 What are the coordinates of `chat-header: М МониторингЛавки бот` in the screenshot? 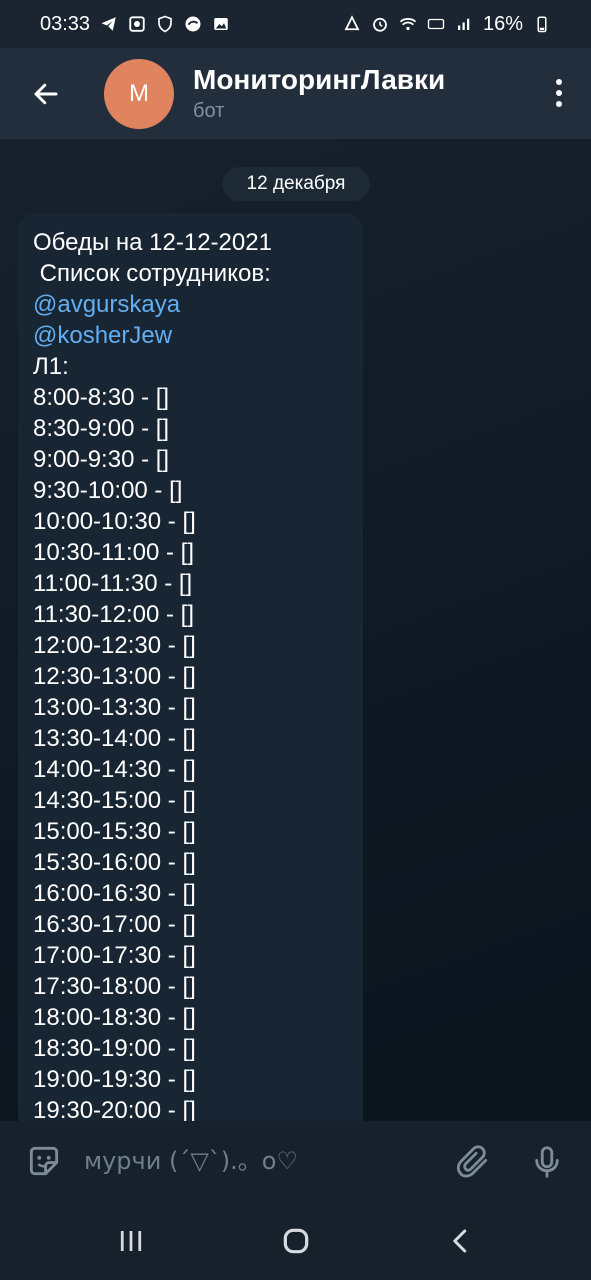 It's located at (295, 93).